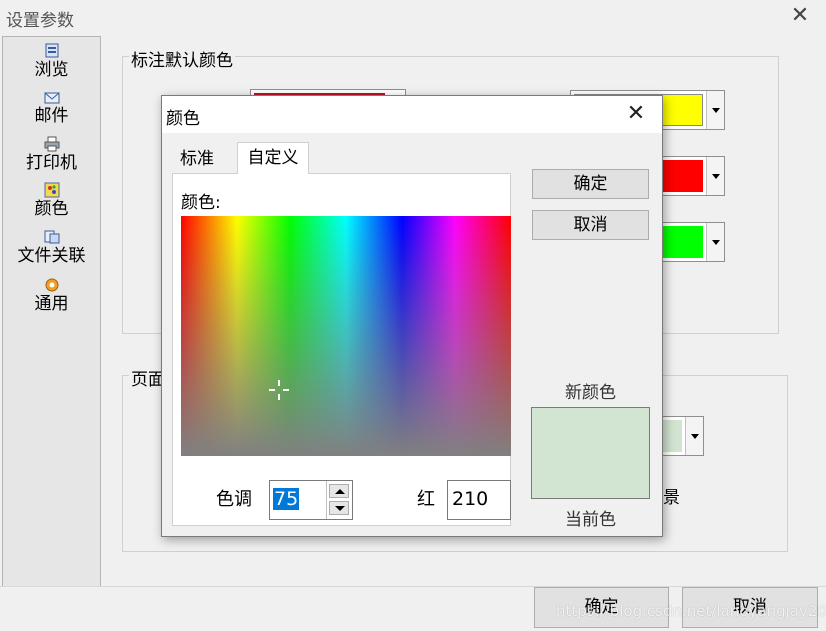  Describe the element at coordinates (800, 16) in the screenshot. I see `window-close-button: ✕` at that location.